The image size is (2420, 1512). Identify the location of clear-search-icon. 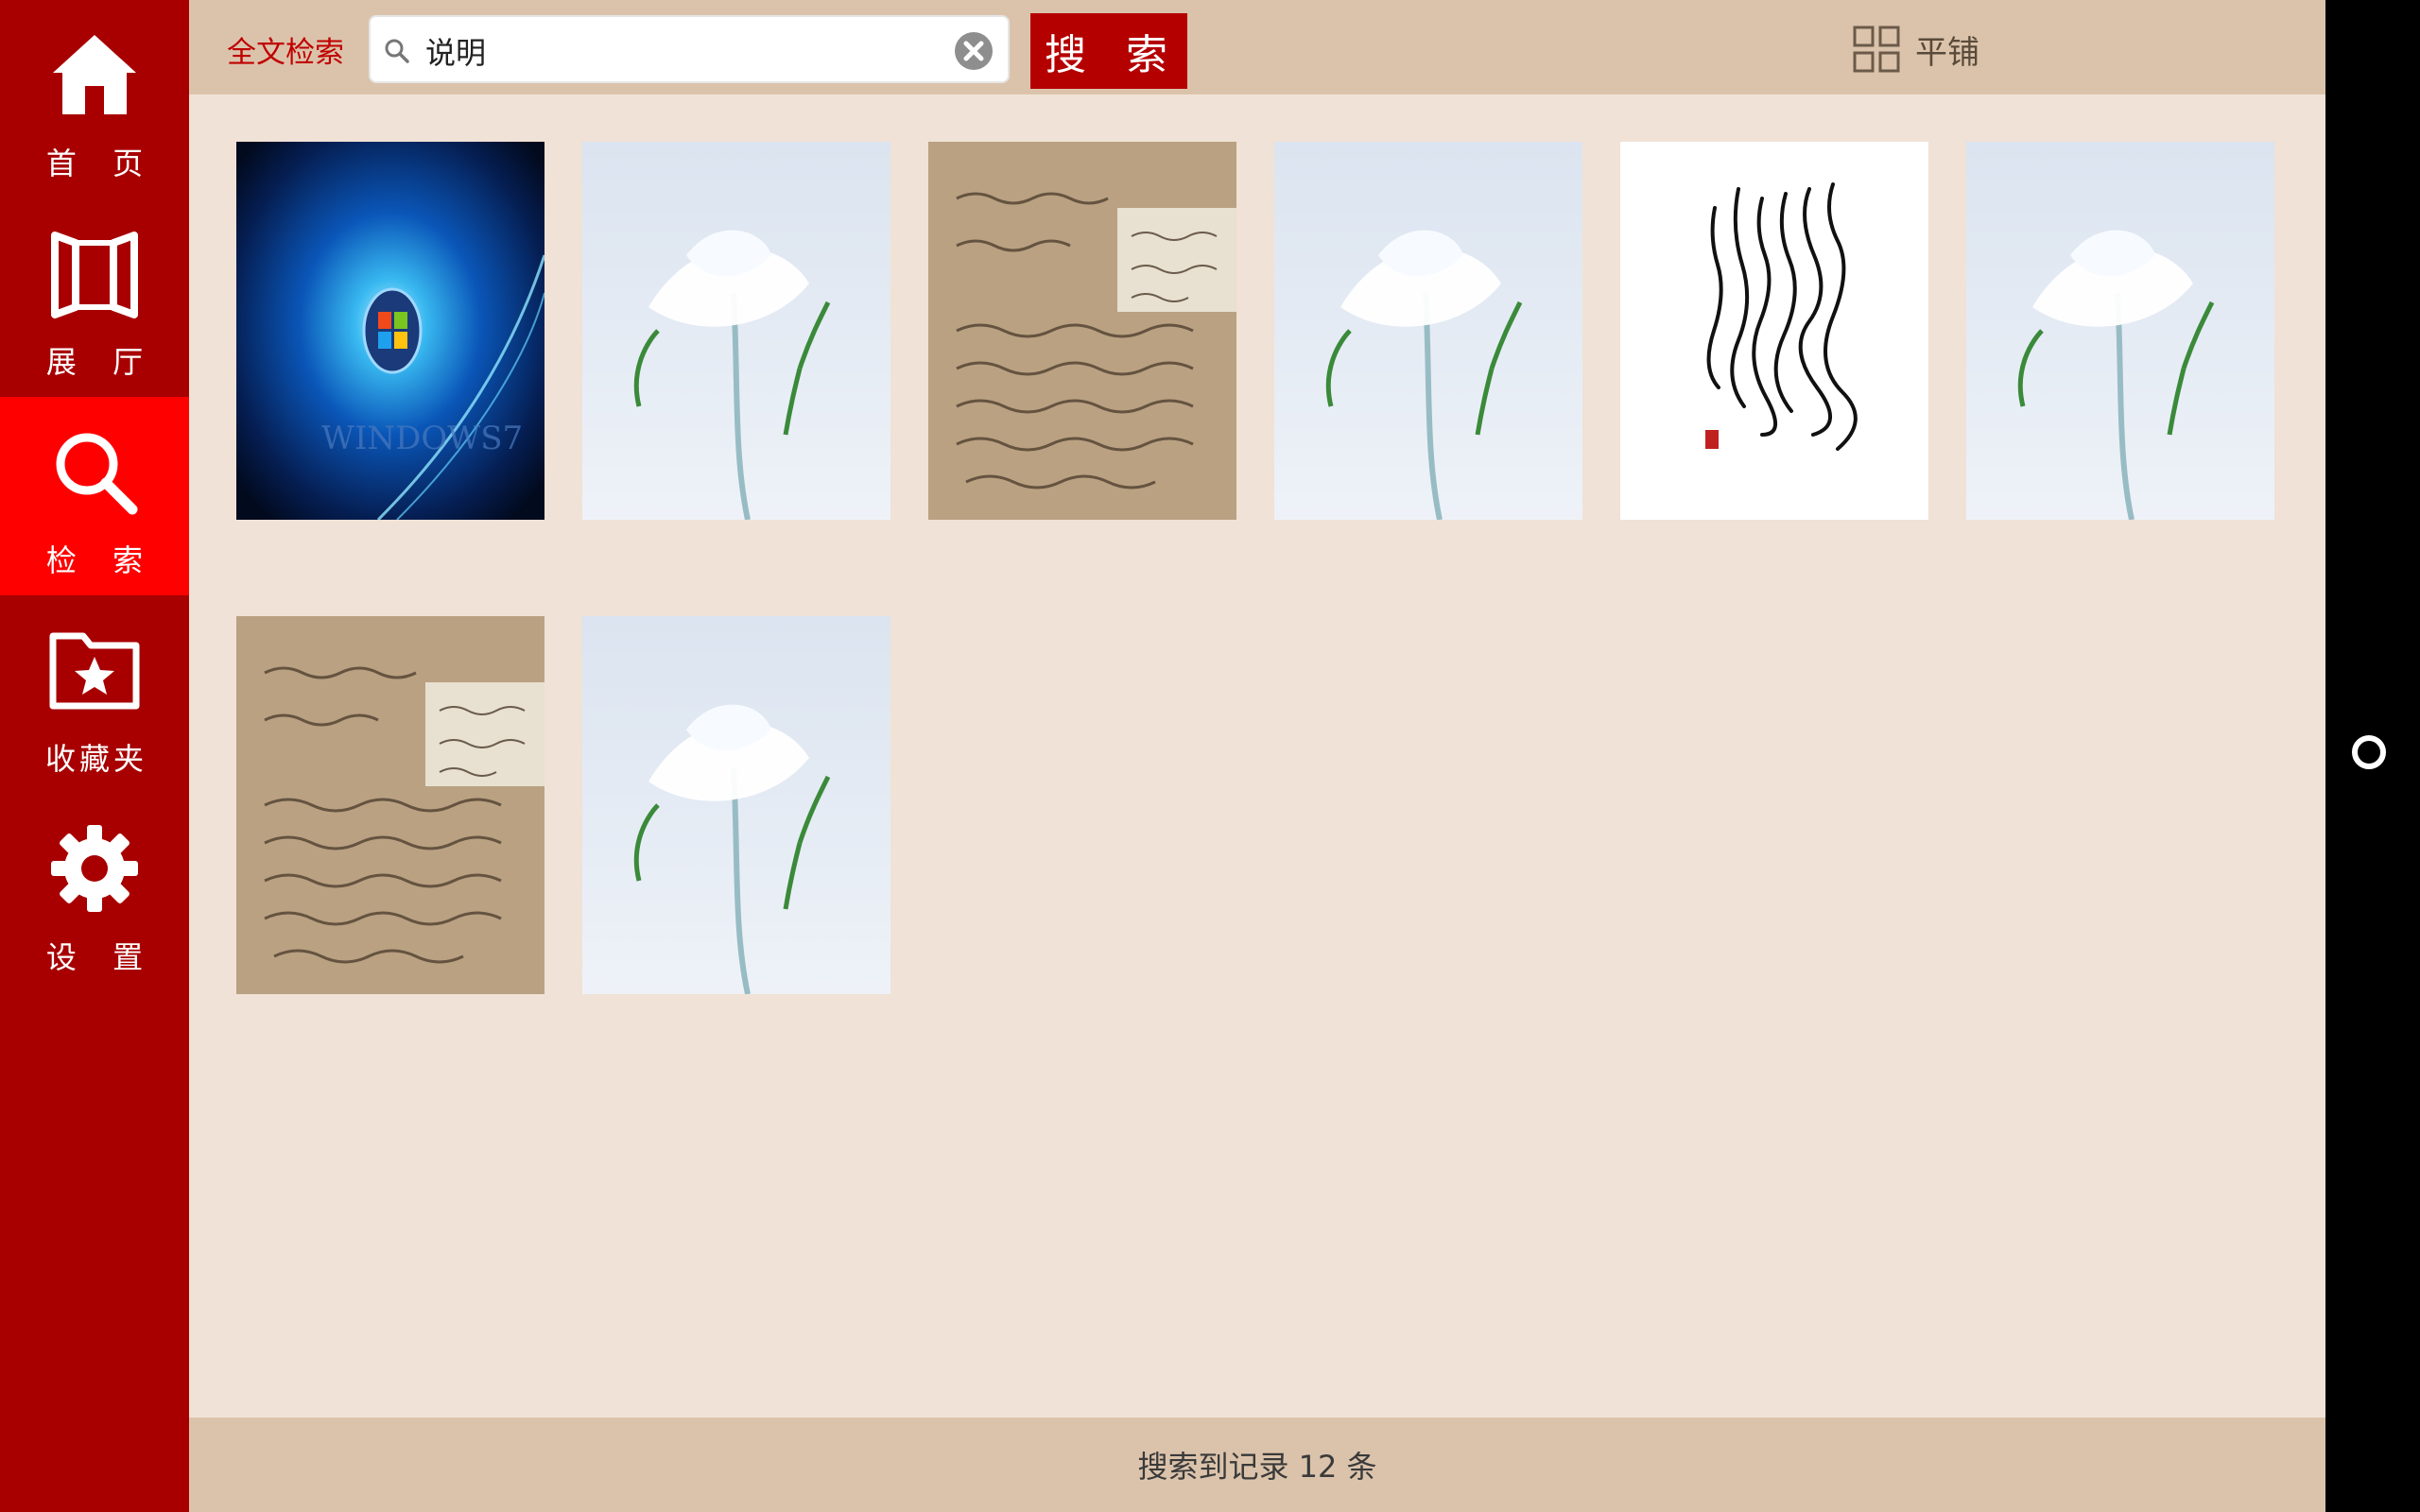
(973, 51).